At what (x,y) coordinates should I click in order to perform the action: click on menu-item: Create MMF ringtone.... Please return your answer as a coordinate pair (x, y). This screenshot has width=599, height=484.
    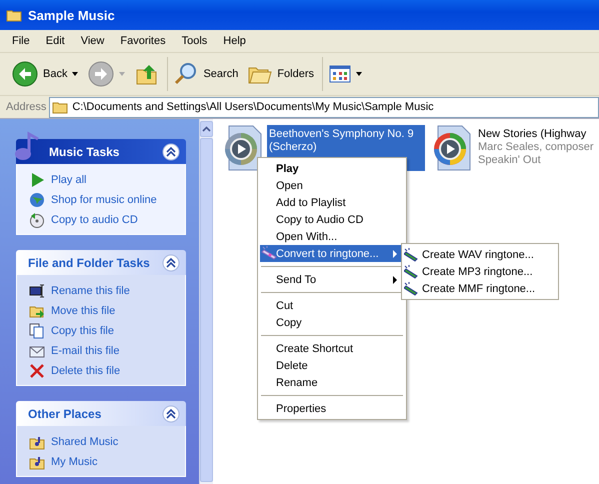
    Looking at the image, I should click on (480, 288).